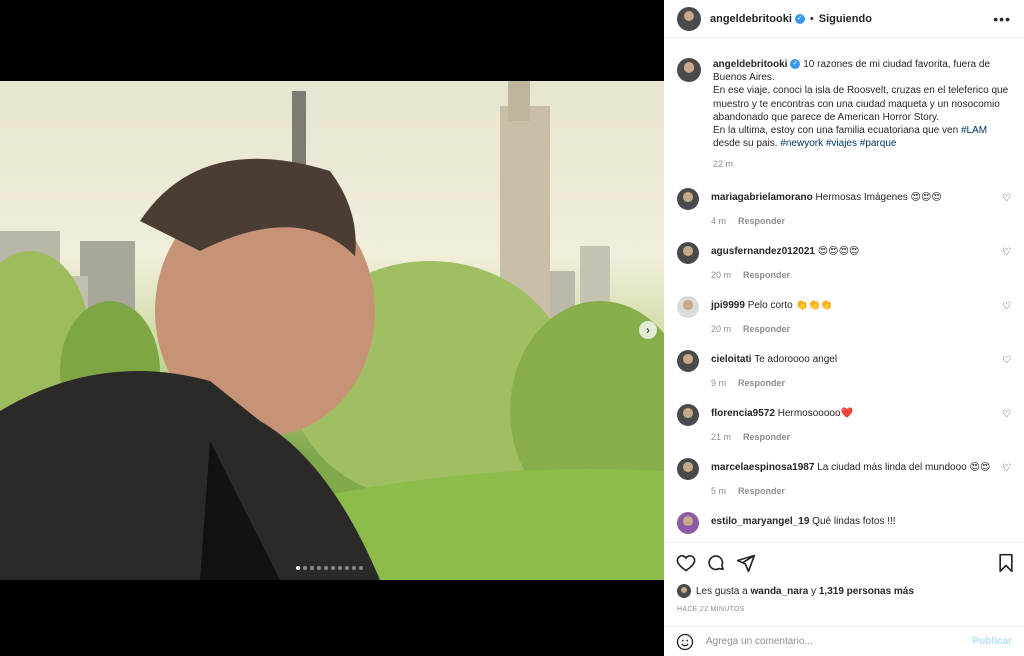 The image size is (1024, 656). Describe the element at coordinates (719, 383) in the screenshot. I see `comment-time: 9 m` at that location.